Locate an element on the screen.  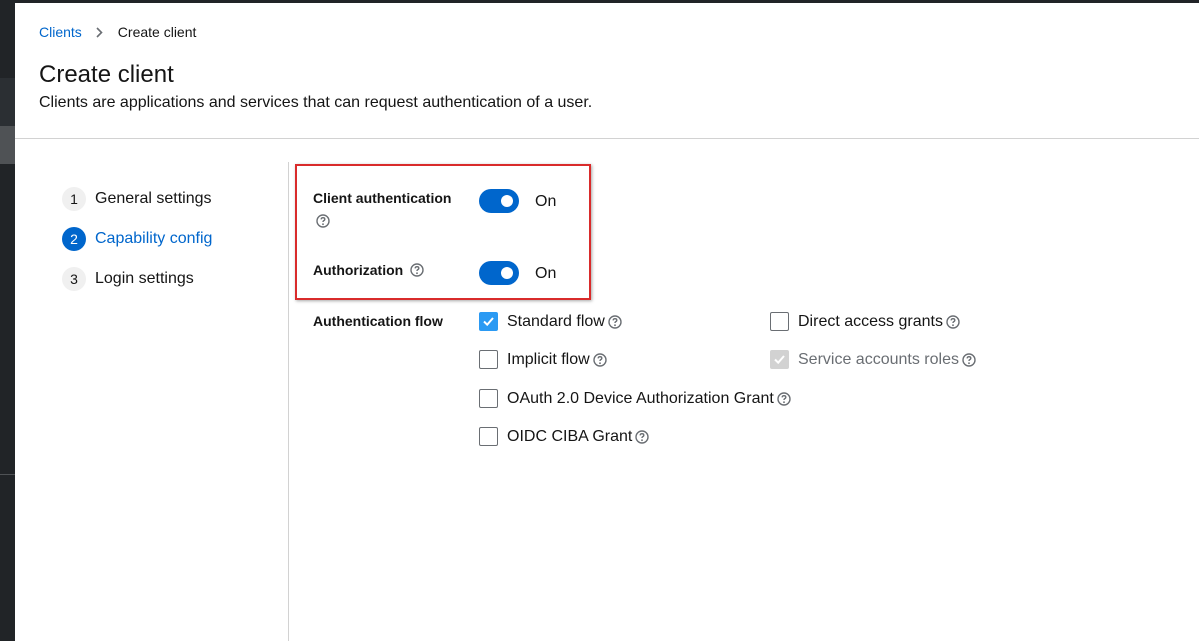
step-label: General settings is located at coordinates (153, 198).